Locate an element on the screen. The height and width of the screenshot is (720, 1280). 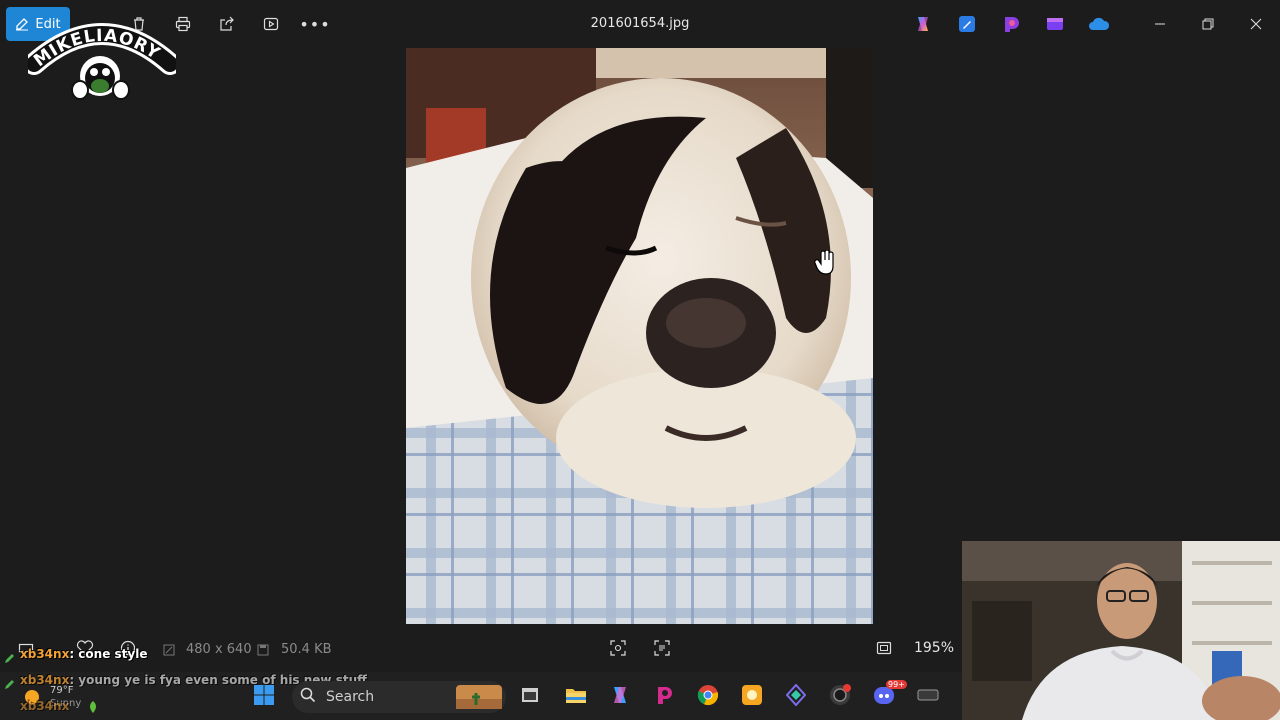
notification-badge: 99+ is located at coordinates (896, 684).